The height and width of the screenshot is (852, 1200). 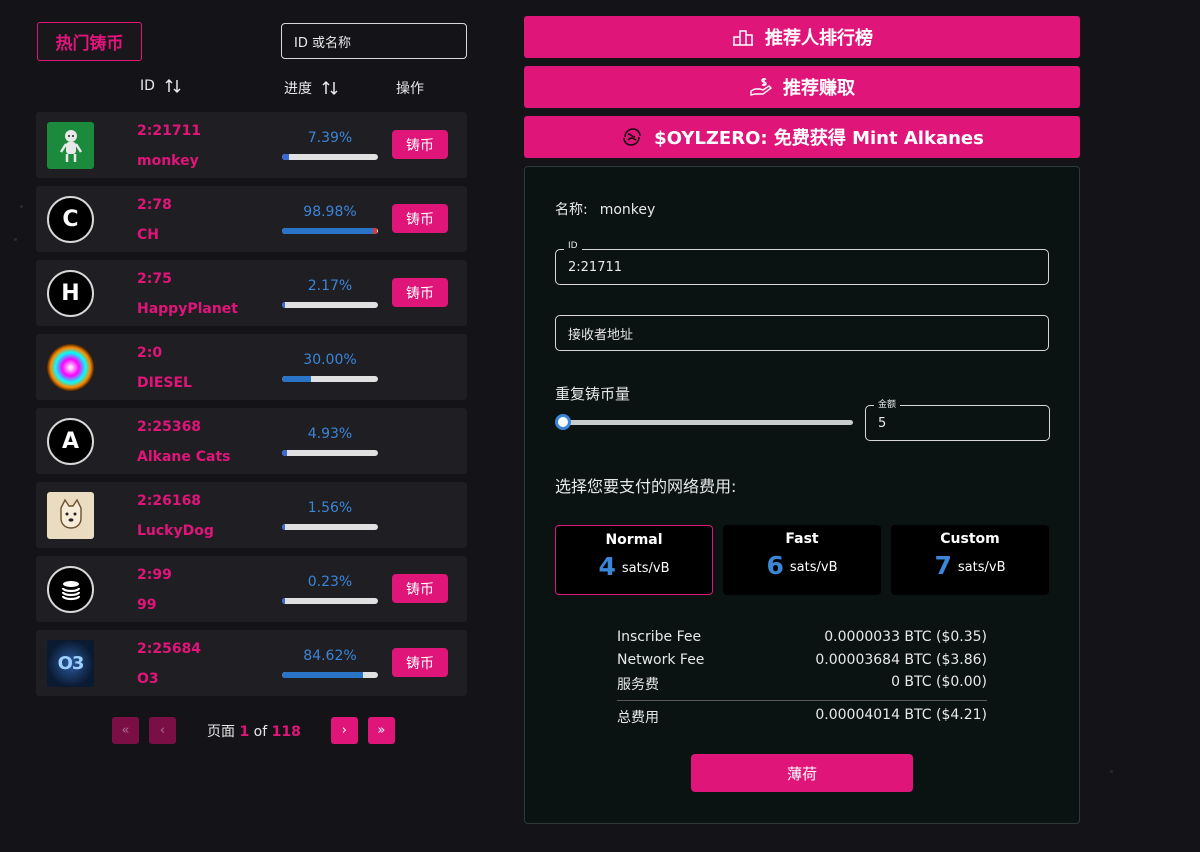 I want to click on referral-earn-button: 推荐赚取, so click(x=802, y=87).